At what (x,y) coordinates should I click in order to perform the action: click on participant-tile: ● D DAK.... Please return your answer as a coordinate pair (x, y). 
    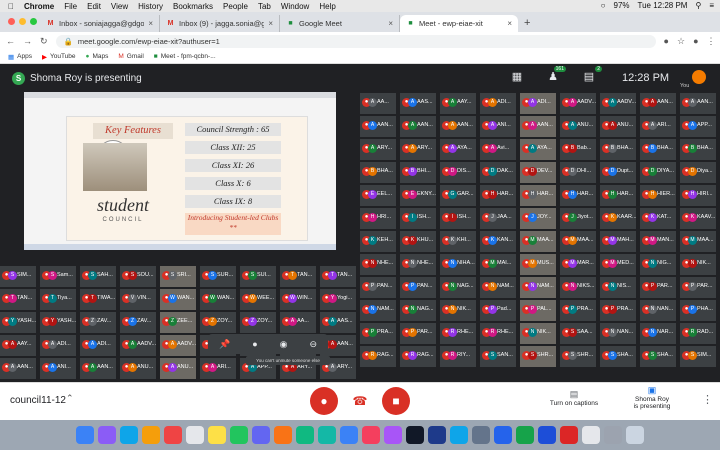
    Looking at the image, I should click on (498, 172).